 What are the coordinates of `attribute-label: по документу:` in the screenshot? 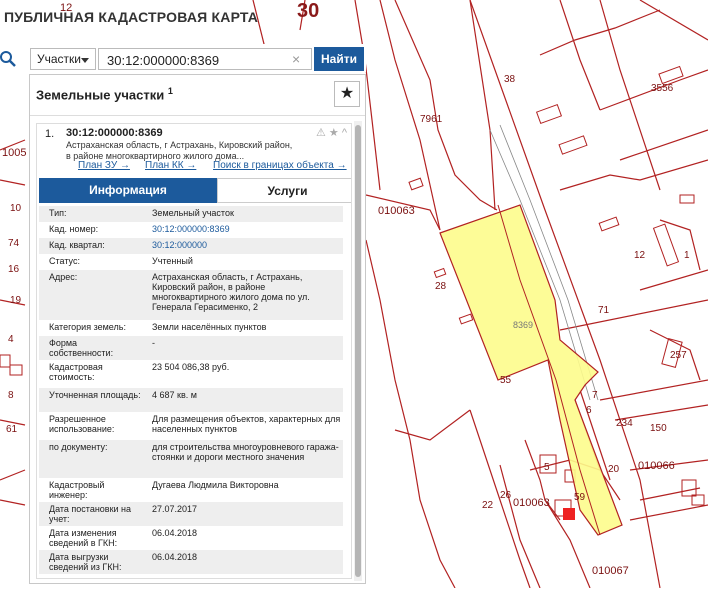 It's located at (78, 447).